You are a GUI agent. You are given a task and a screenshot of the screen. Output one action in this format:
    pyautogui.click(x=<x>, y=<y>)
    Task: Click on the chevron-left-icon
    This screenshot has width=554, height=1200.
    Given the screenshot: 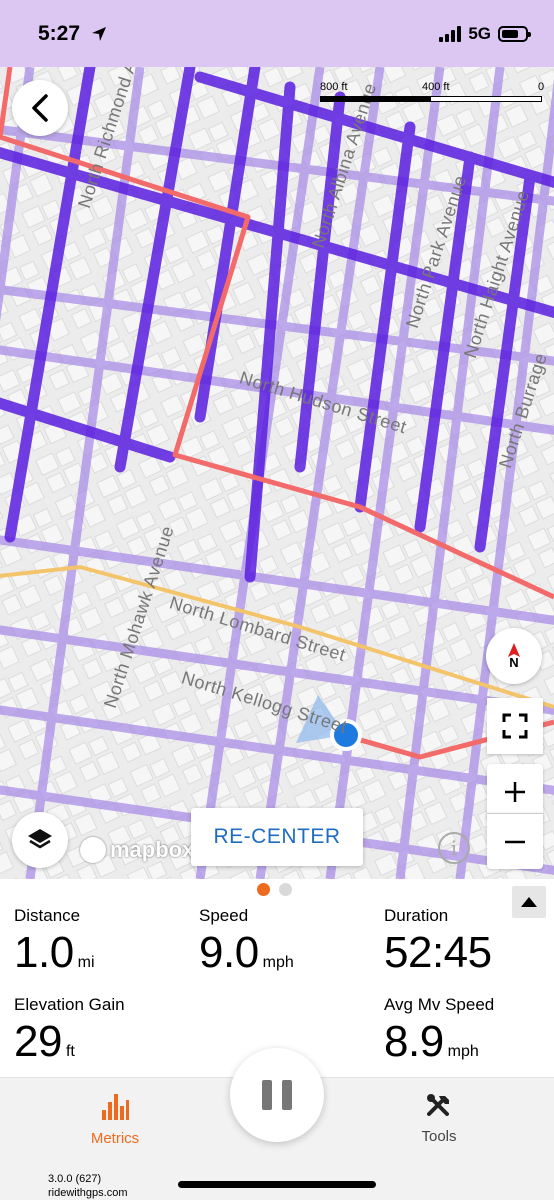 What is the action you would take?
    pyautogui.click(x=40, y=108)
    